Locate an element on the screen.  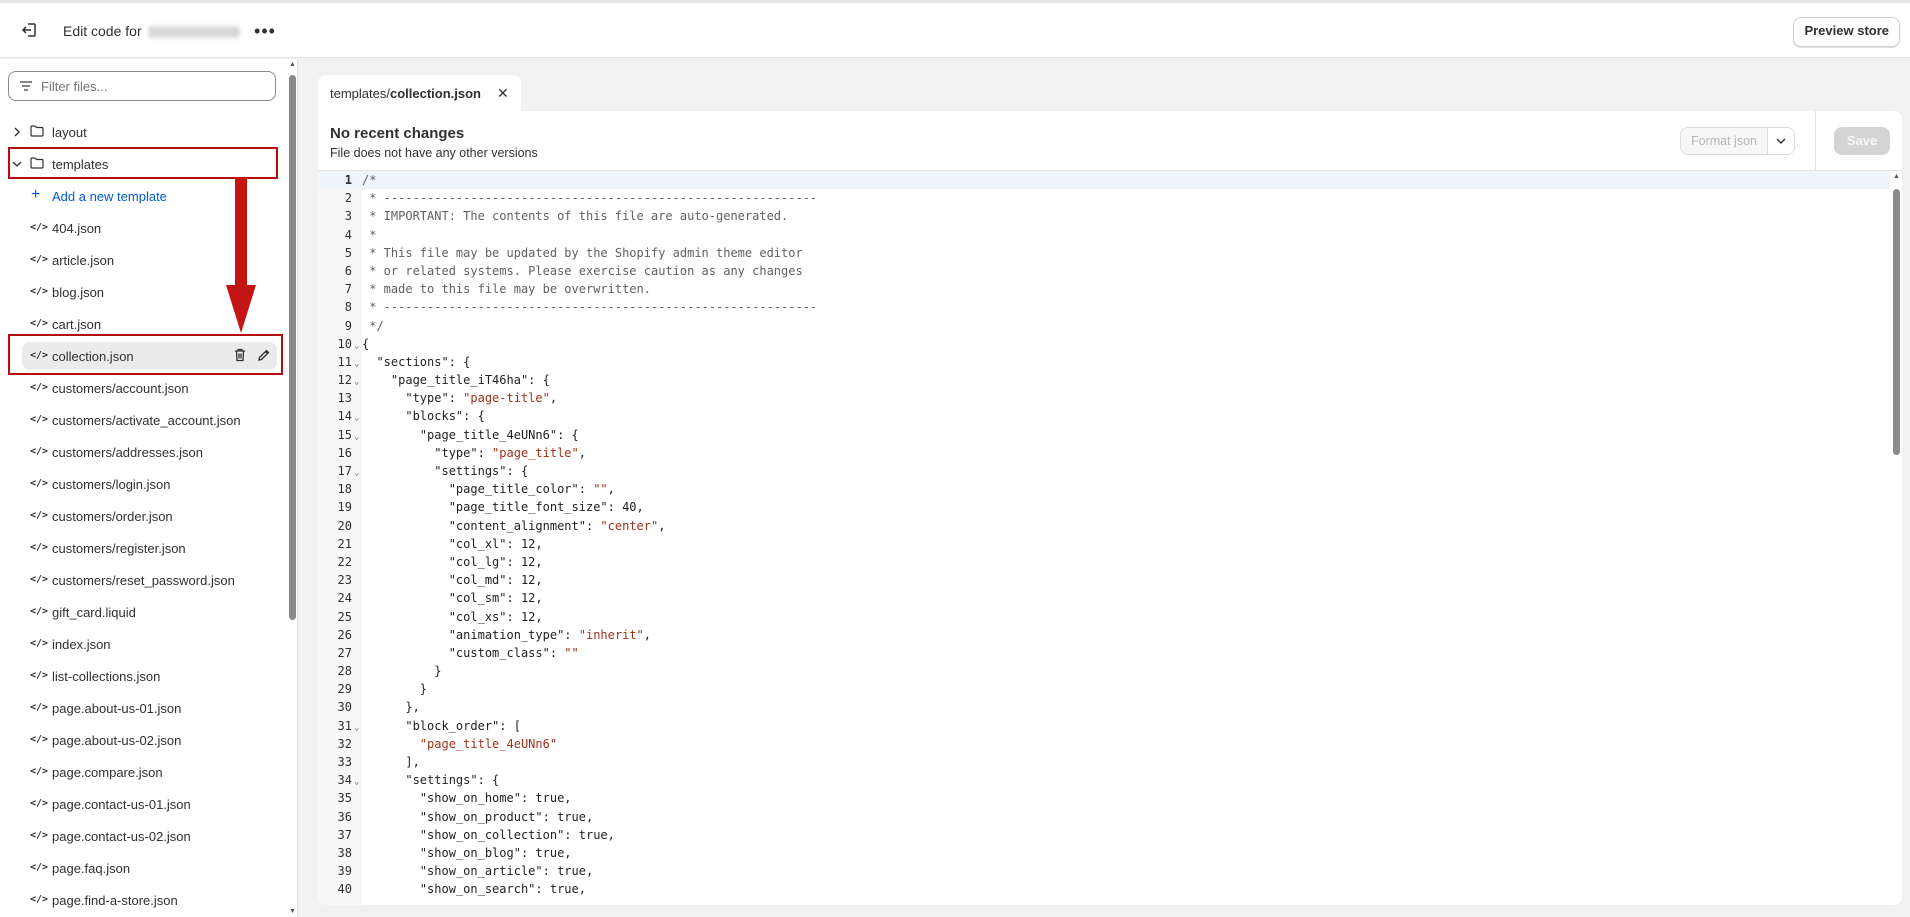
code-line: 38 "show_on_blog": true, is located at coordinates (1104, 853).